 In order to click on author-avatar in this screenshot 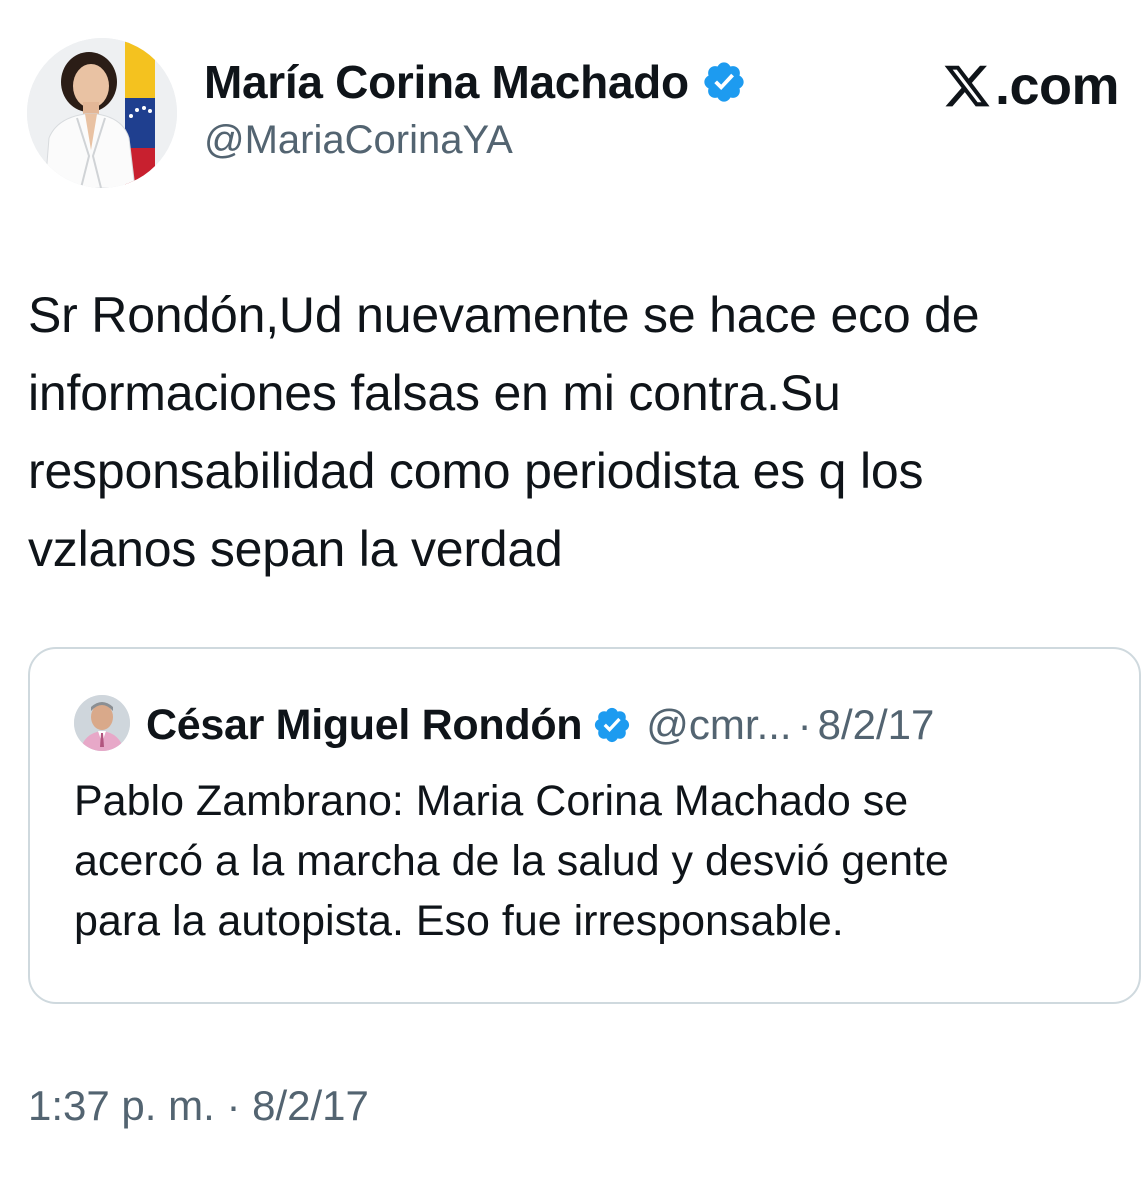, I will do `click(102, 113)`.